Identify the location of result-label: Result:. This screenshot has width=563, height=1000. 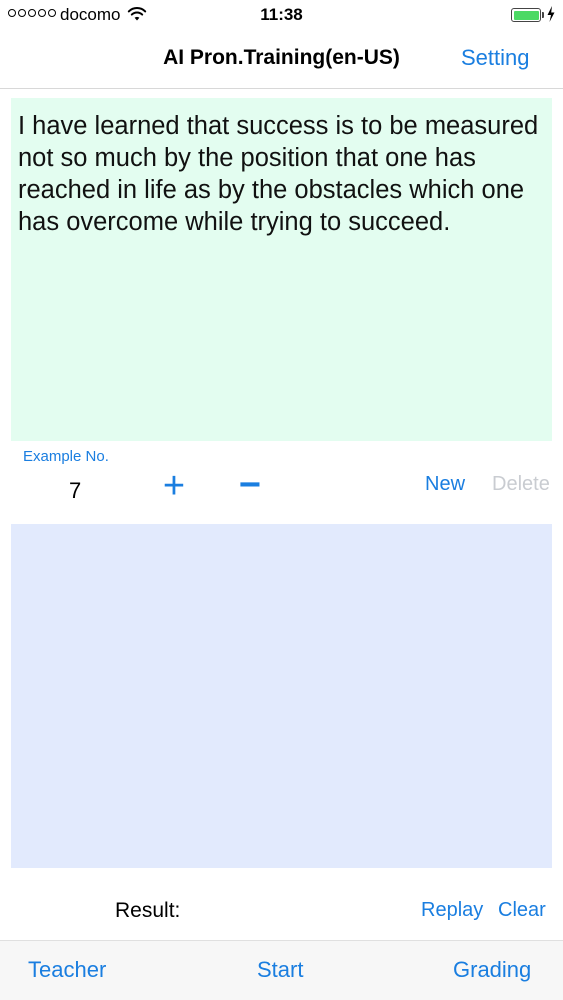
(148, 910).